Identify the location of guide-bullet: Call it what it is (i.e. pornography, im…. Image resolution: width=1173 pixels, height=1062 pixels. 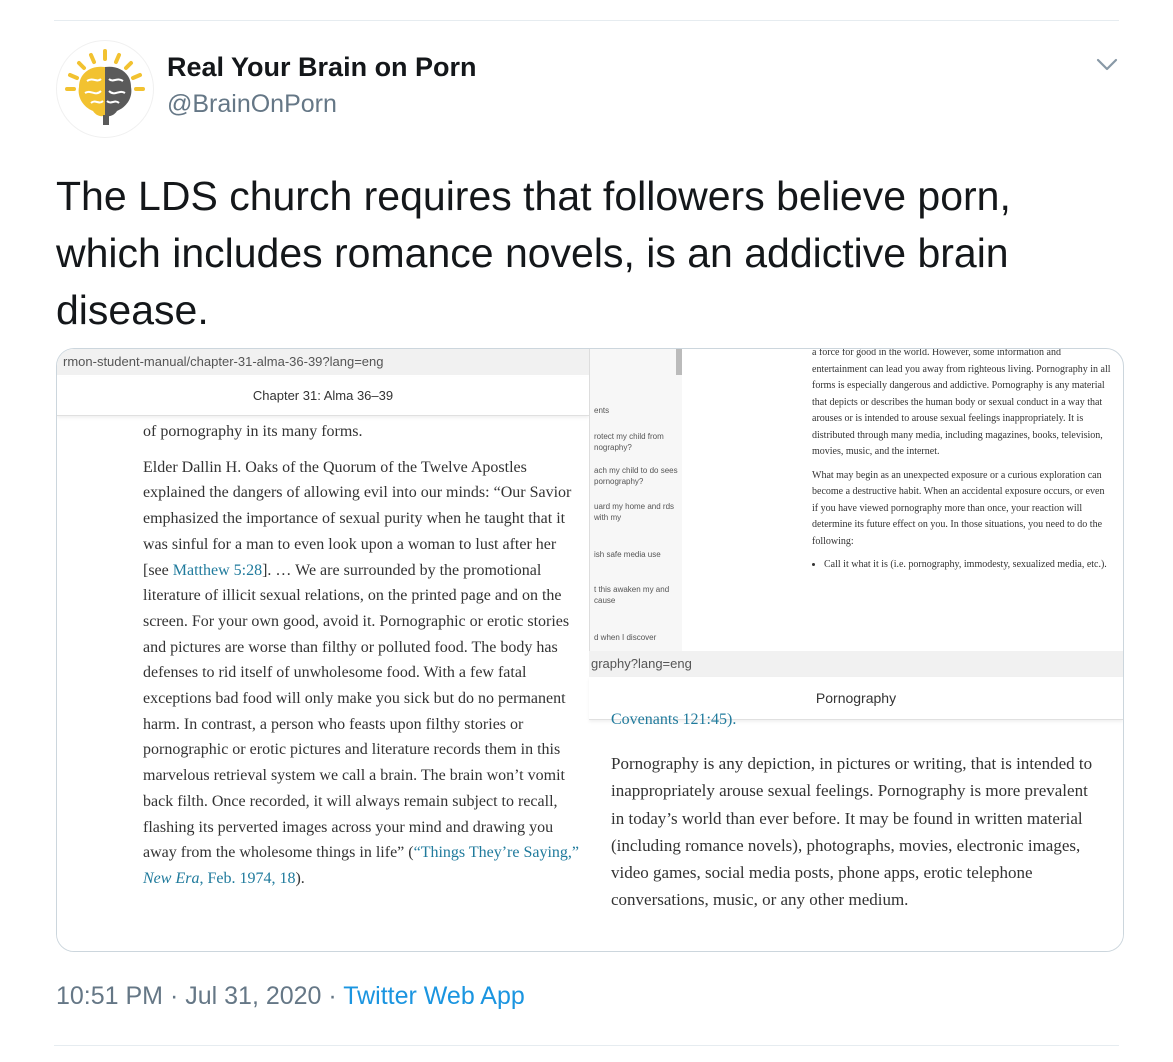
(968, 565).